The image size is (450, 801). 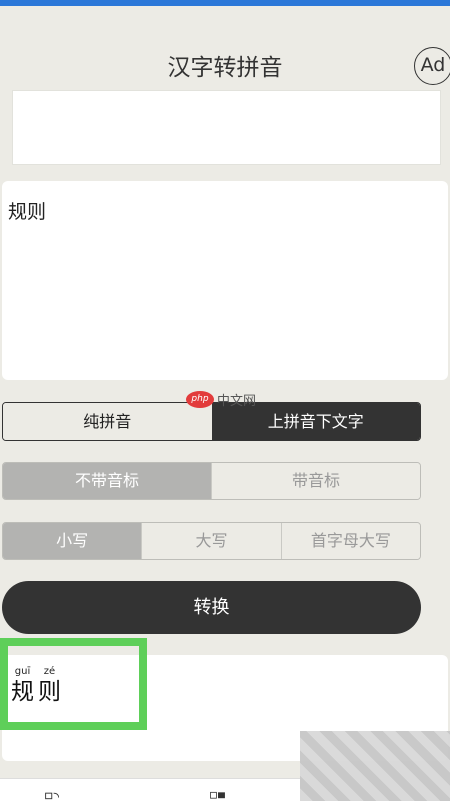 I want to click on tone-mark-toggle: 不带音标 带音标, so click(x=211, y=481).